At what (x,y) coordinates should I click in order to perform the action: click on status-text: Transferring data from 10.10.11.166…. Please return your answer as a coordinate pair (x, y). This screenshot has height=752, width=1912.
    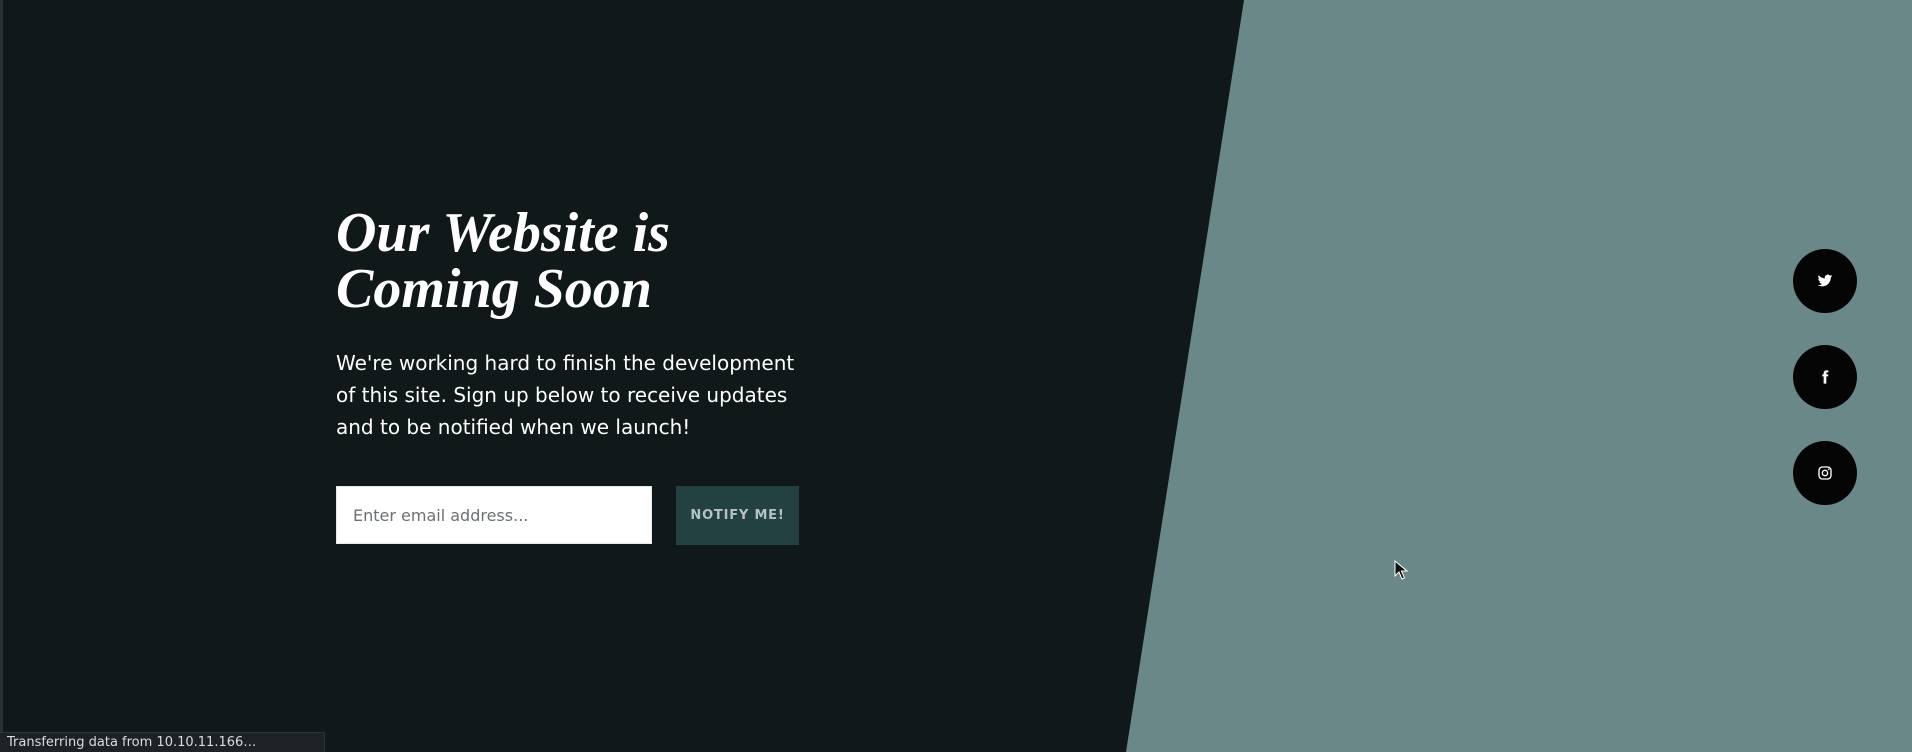
    Looking at the image, I should click on (132, 742).